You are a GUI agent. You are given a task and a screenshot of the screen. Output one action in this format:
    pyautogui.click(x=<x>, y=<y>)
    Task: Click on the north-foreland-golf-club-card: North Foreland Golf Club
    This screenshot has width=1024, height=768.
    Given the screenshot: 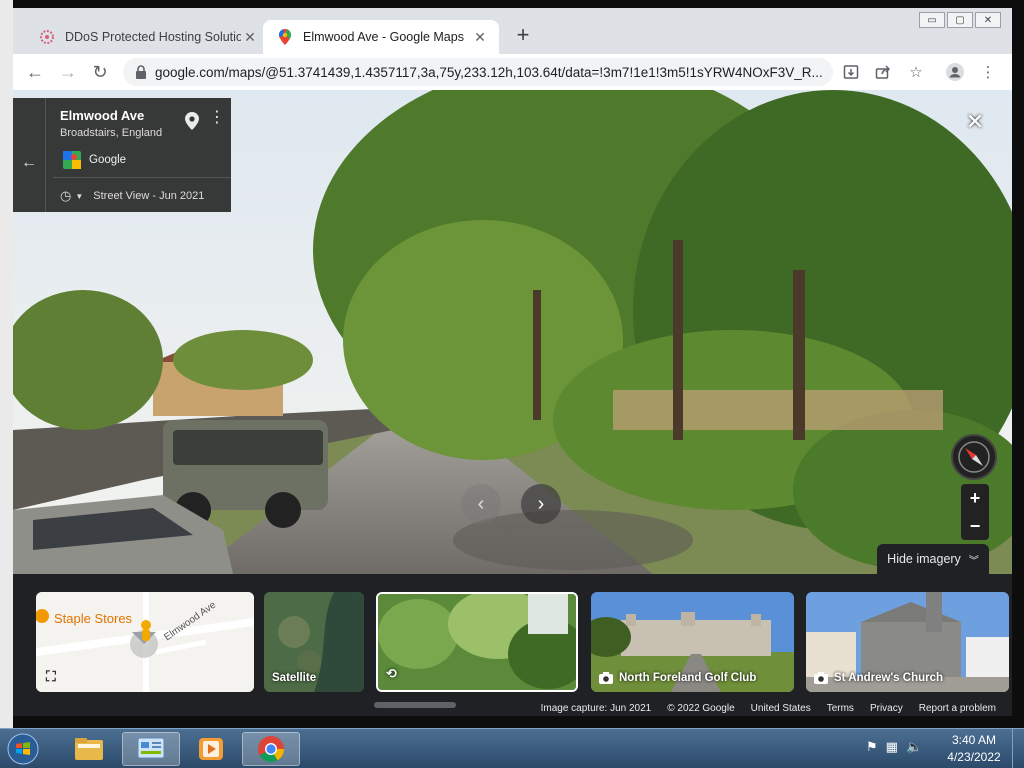 What is the action you would take?
    pyautogui.click(x=692, y=642)
    